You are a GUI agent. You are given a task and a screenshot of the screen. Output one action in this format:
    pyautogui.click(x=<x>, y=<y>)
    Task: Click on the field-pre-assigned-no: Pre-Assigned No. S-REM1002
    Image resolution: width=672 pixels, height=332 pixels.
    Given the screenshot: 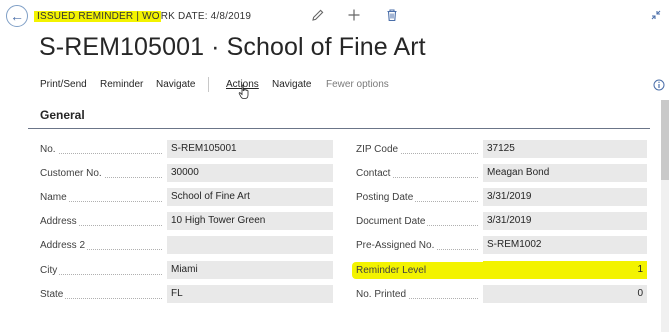 What is the action you would take?
    pyautogui.click(x=506, y=246)
    